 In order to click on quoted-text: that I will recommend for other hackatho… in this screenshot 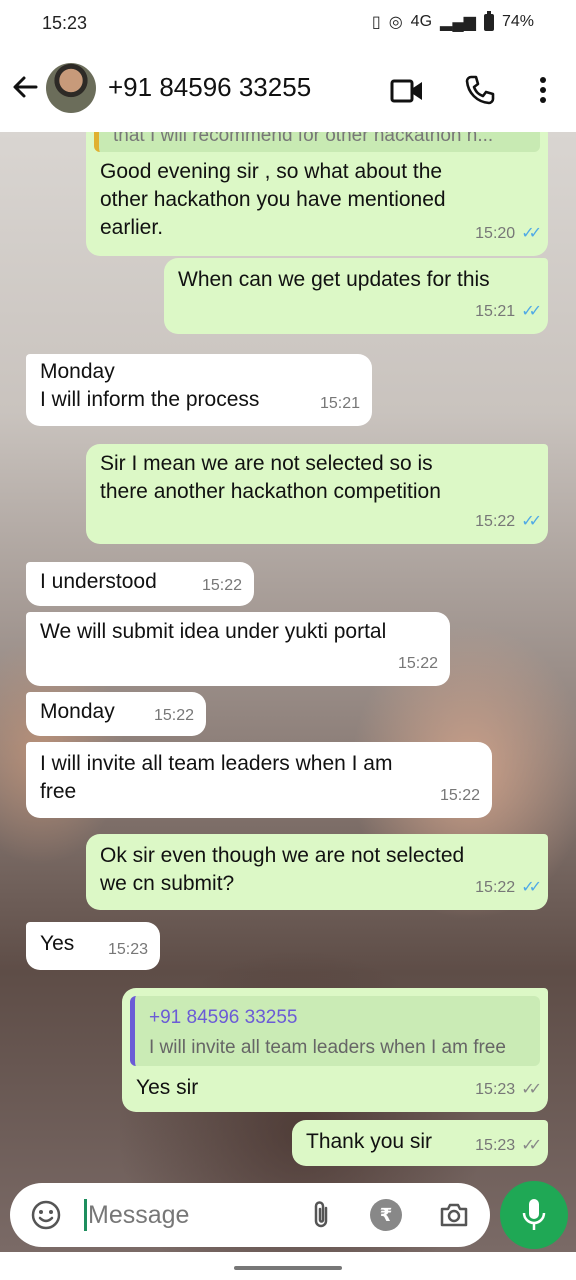, I will do `click(303, 139)`.